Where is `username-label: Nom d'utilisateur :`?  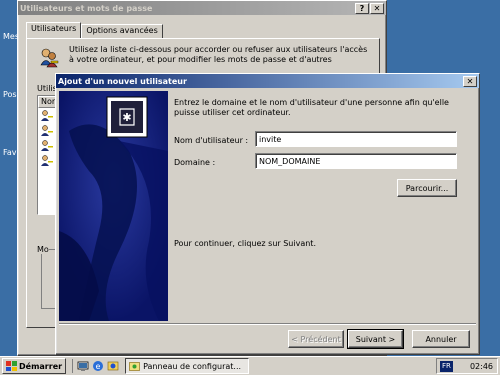 username-label: Nom d'utilisateur : is located at coordinates (211, 140).